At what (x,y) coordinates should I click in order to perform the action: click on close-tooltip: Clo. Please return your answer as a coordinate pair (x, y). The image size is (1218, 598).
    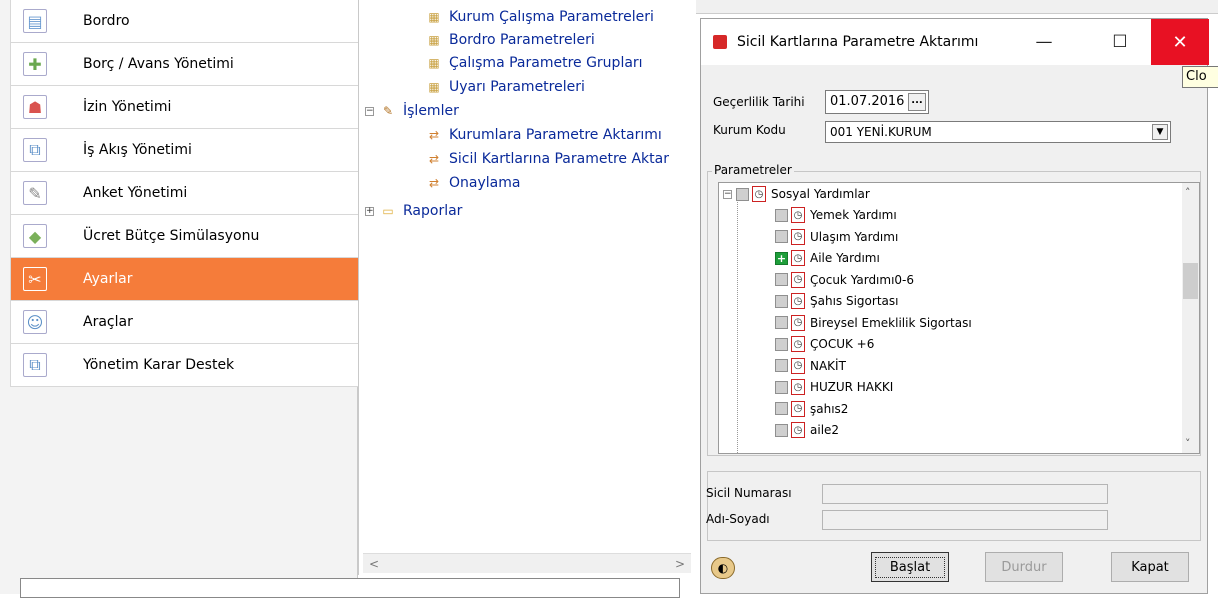
    Looking at the image, I should click on (1200, 77).